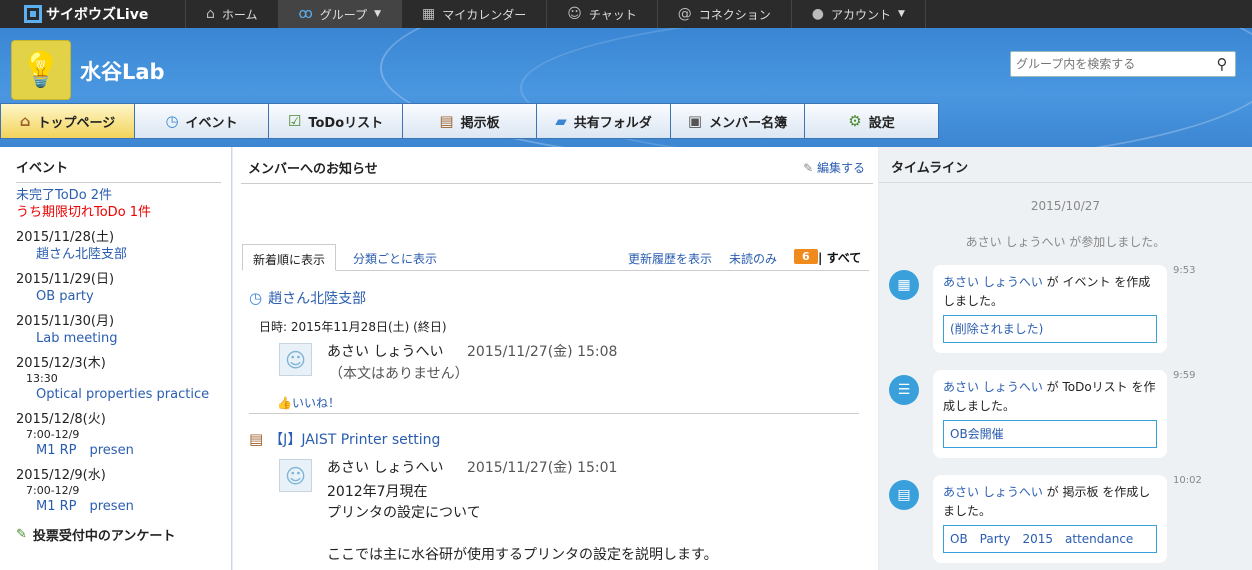 Image resolution: width=1252 pixels, height=570 pixels. Describe the element at coordinates (855, 121) in the screenshot. I see `gear-icon: ⚙` at that location.